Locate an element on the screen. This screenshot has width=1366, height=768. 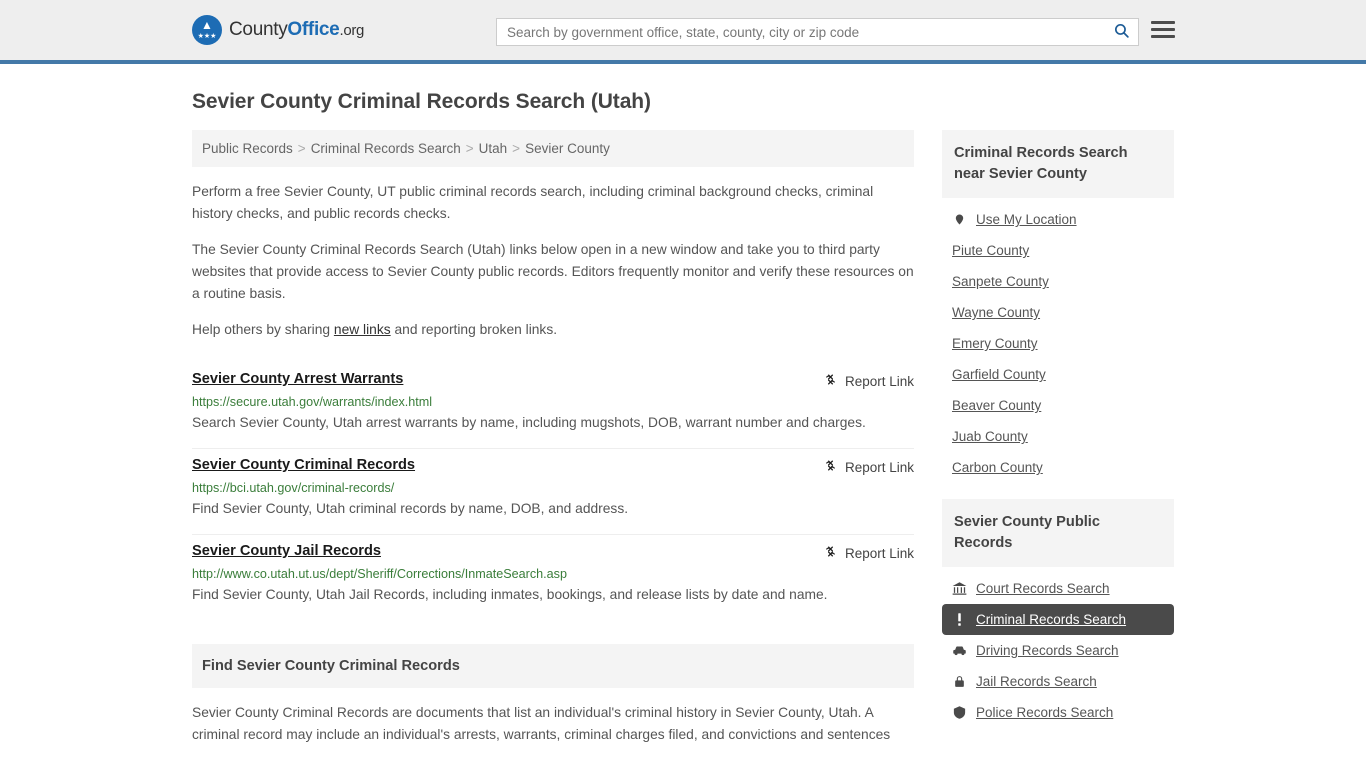
nearby-county-row: Use My Location is located at coordinates (1058, 219).